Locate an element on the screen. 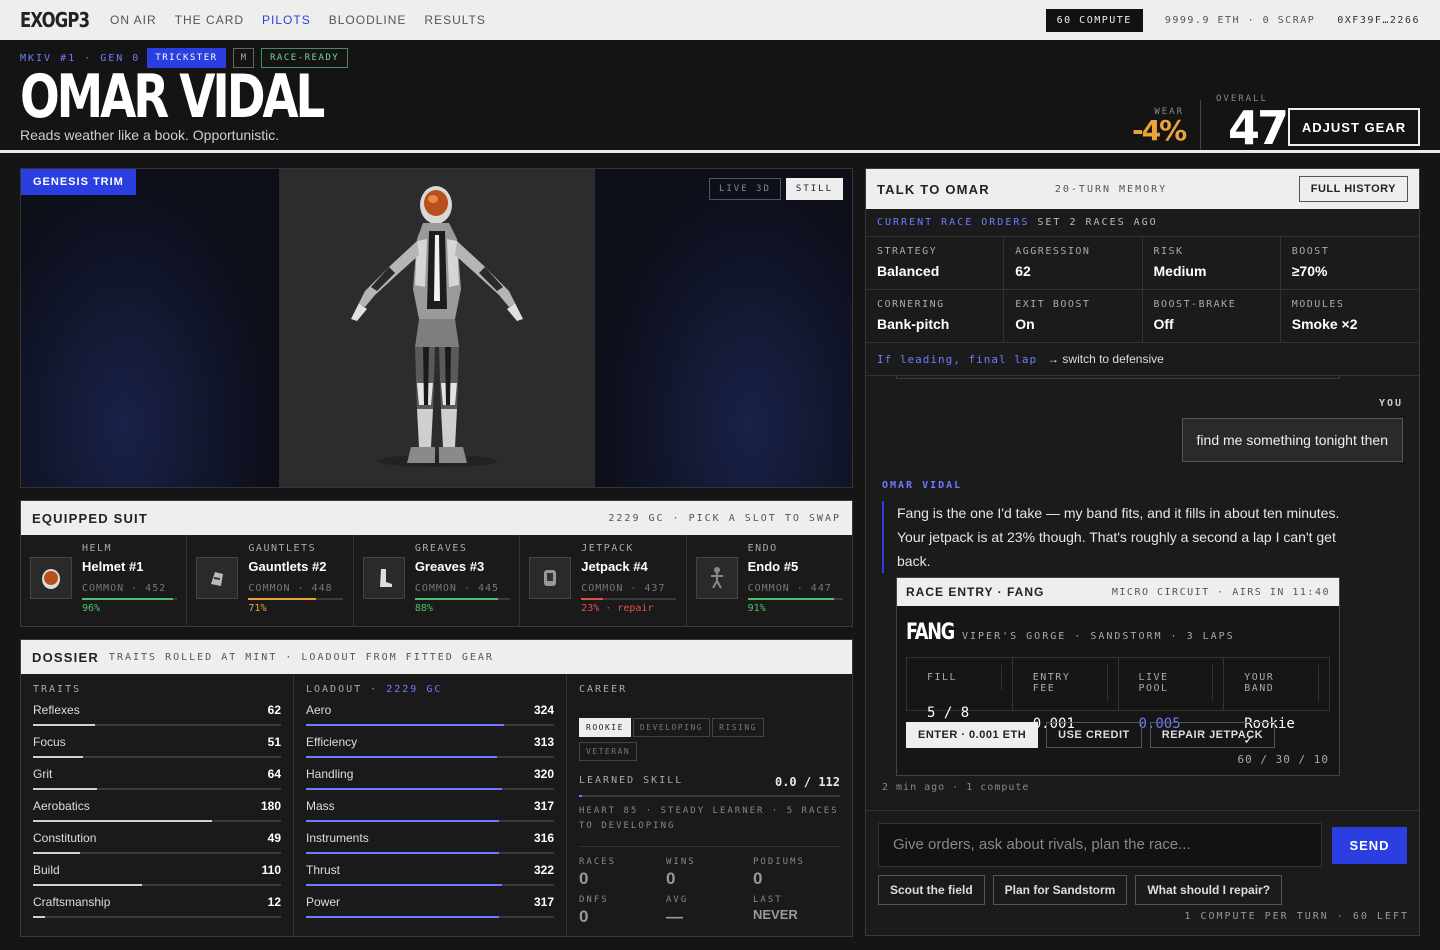 This screenshot has width=1440, height=950. nav-the-card: THE CARD is located at coordinates (209, 20).